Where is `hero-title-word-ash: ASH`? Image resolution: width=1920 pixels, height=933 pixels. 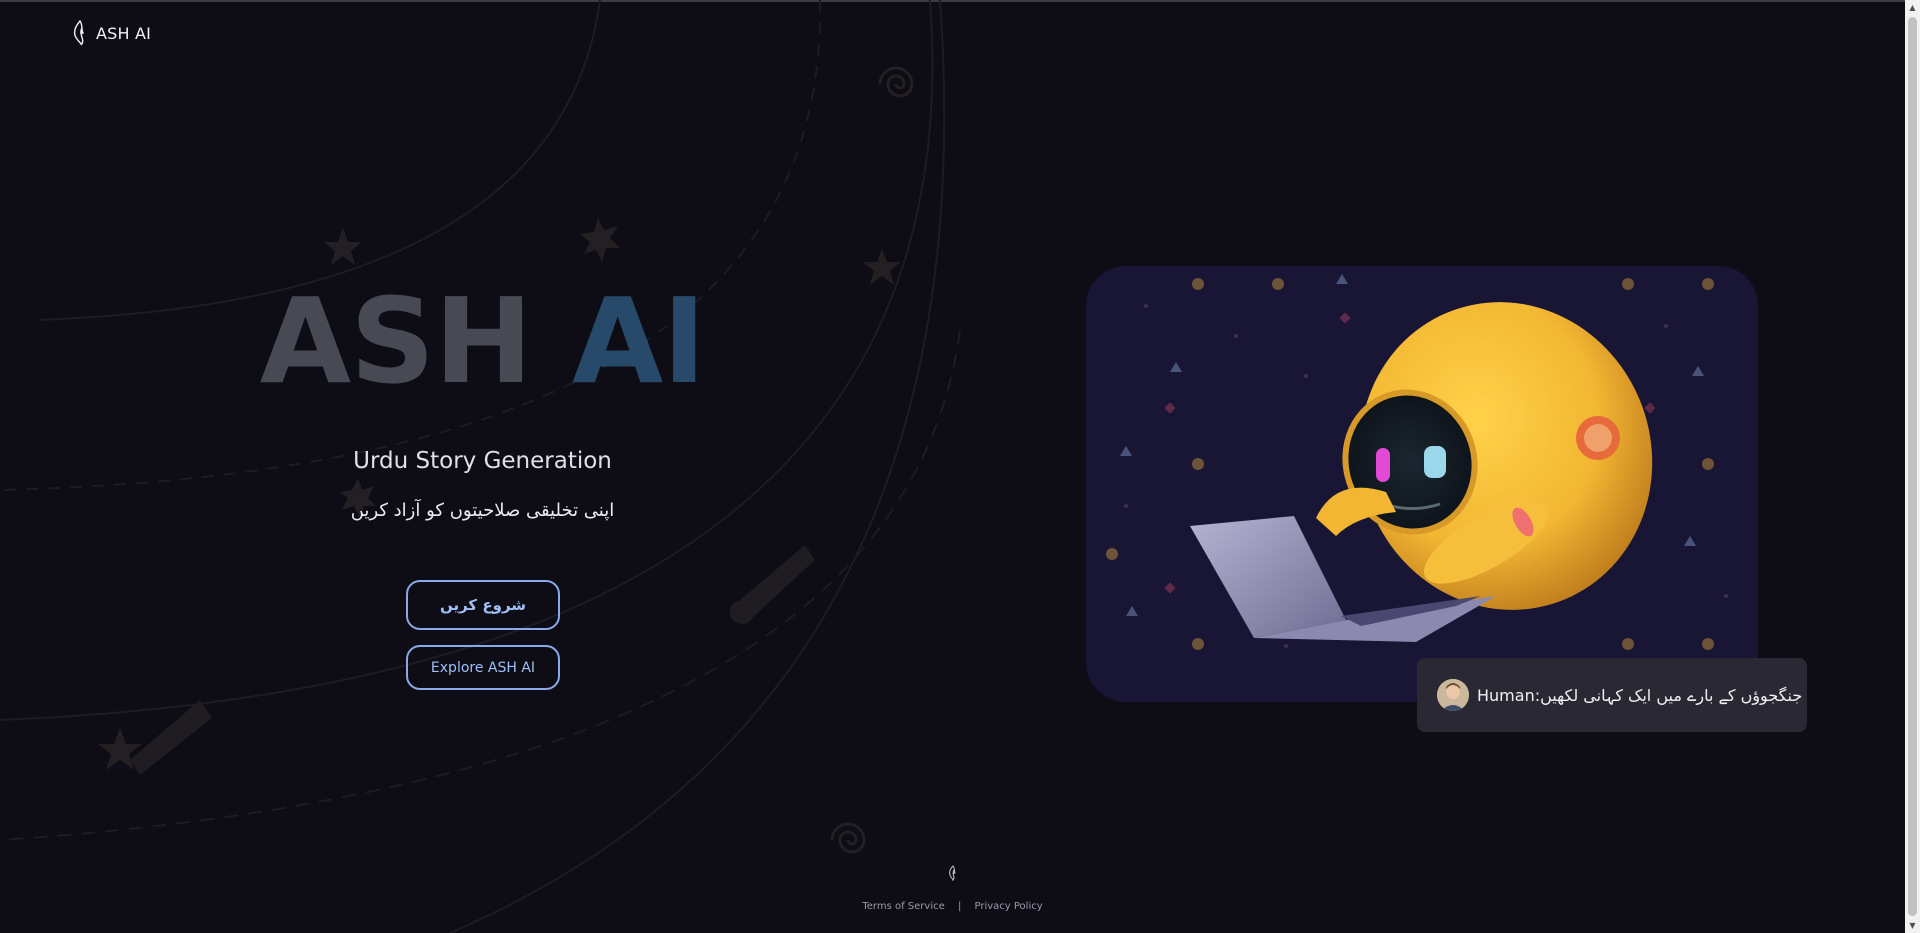 hero-title-word-ash: ASH is located at coordinates (396, 341).